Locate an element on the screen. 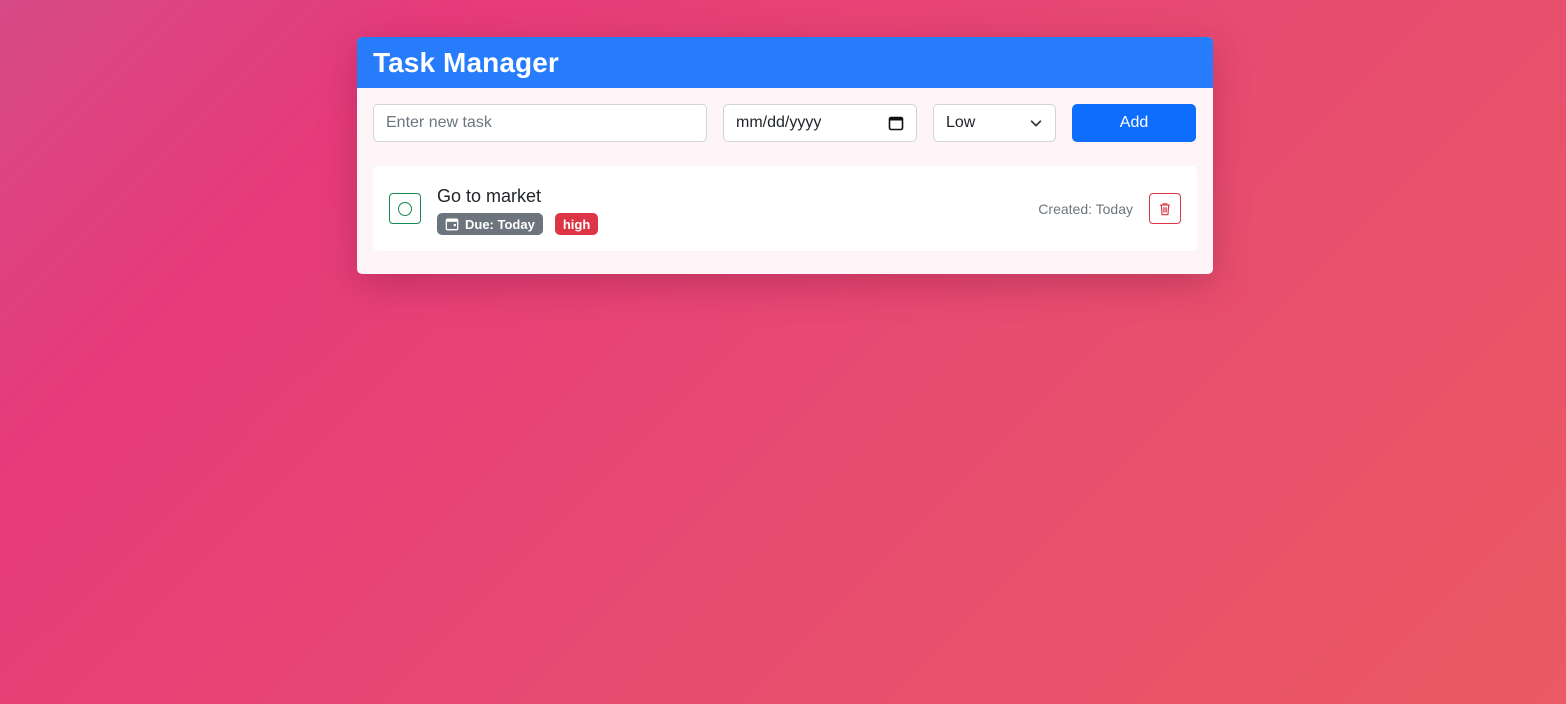 This screenshot has height=704, width=1566. due-date-badge: Due: Today is located at coordinates (490, 224).